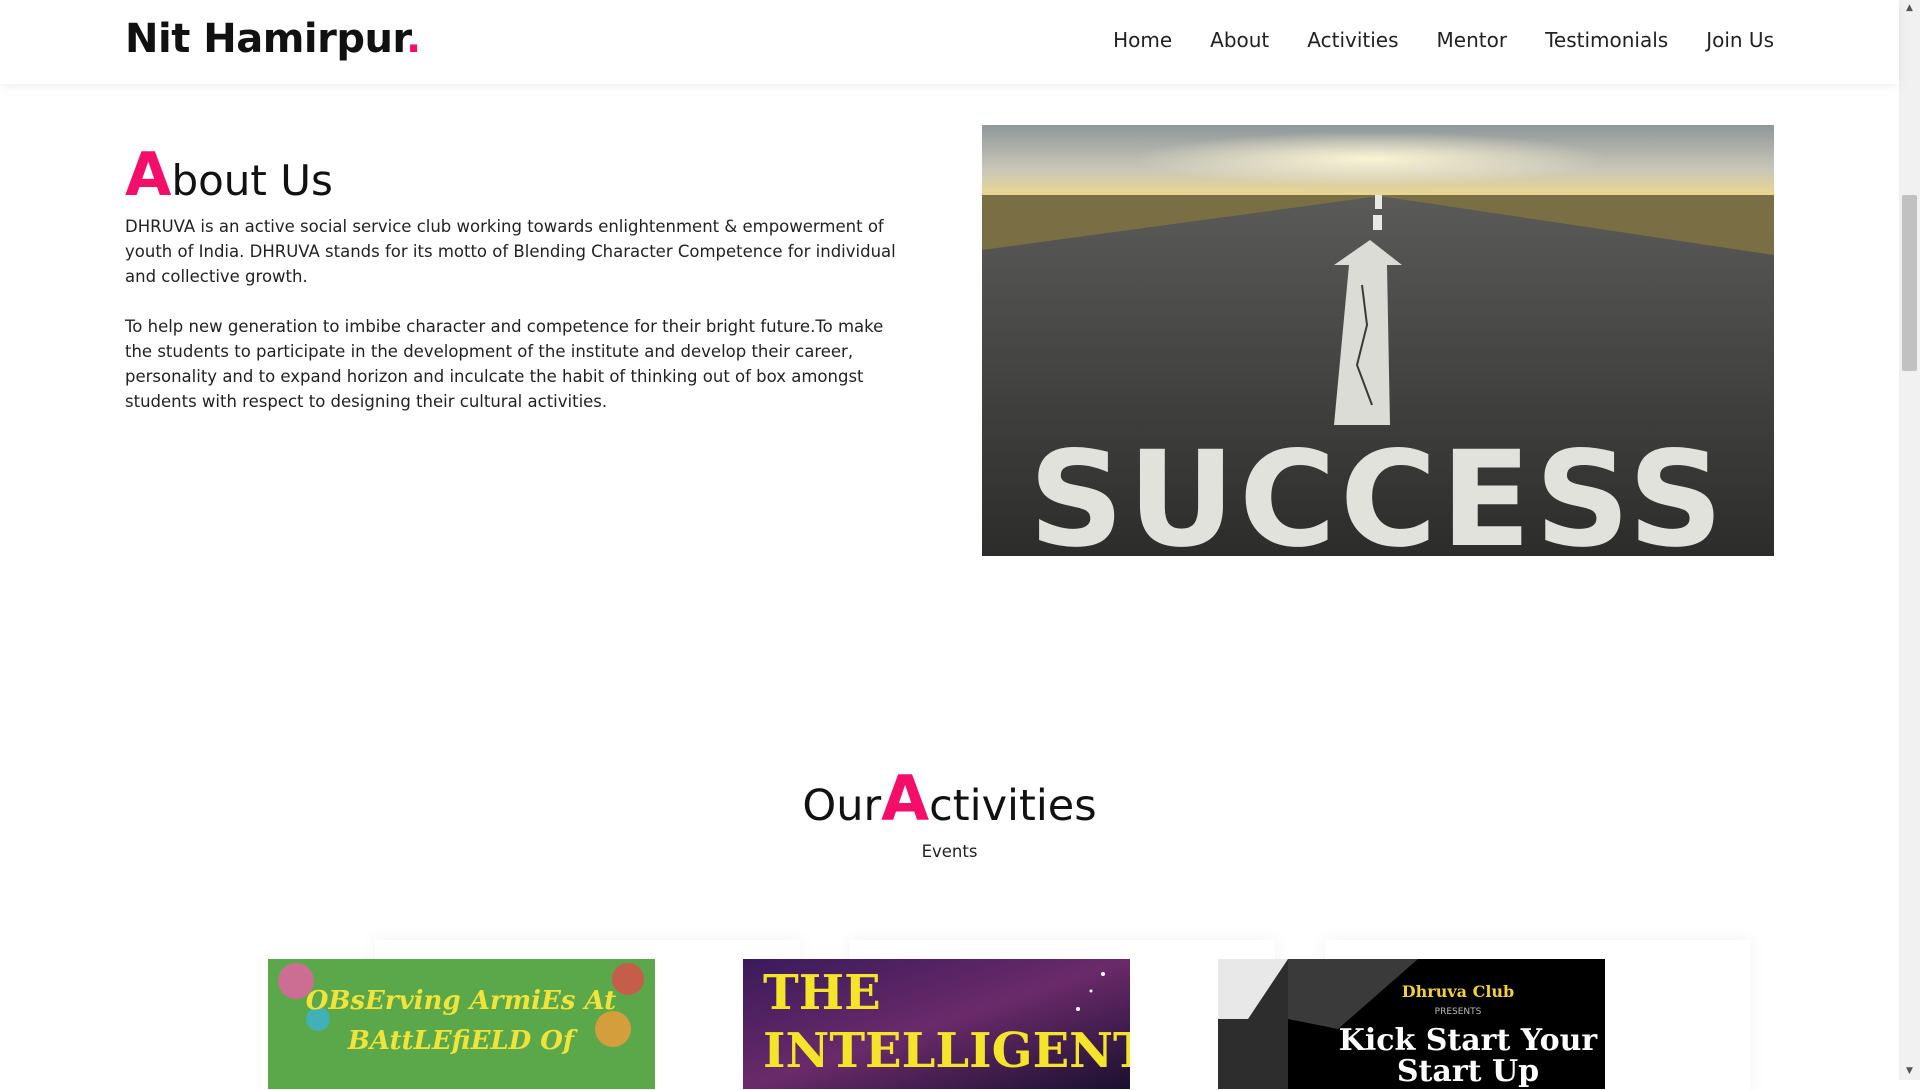 The image size is (1920, 1090). Describe the element at coordinates (1458, 1012) in the screenshot. I see `poster-3-small: PRESENTS` at that location.